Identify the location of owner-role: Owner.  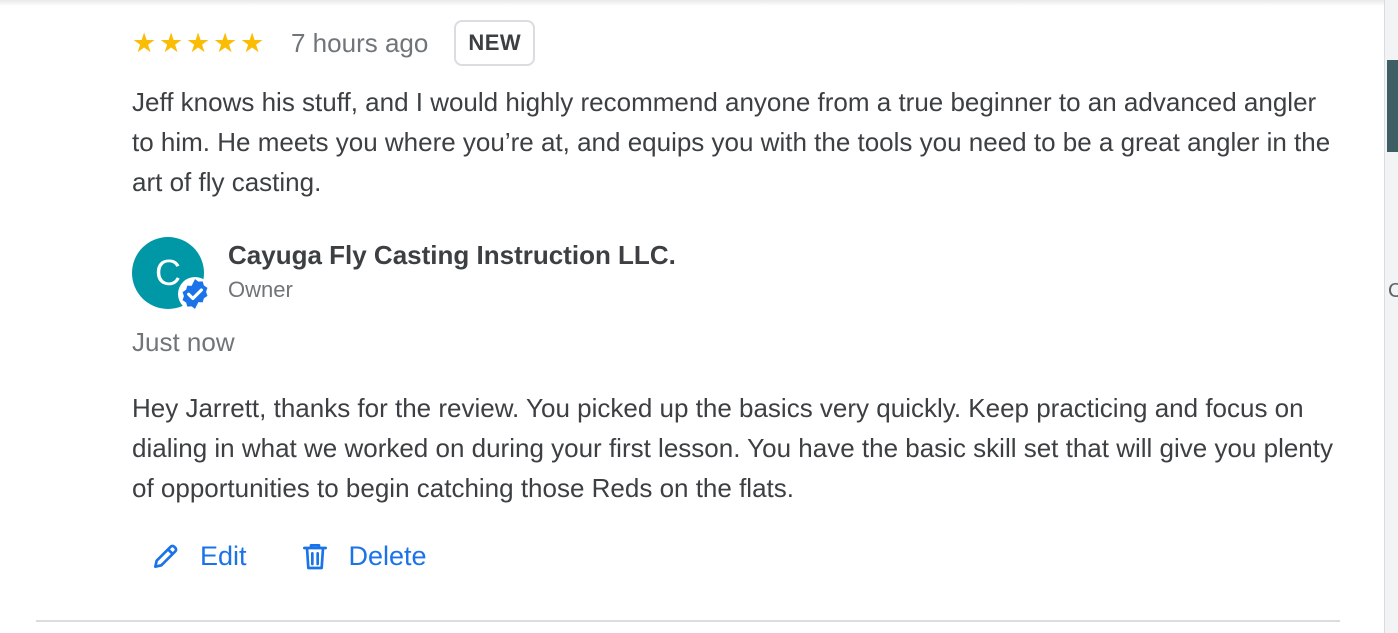
(260, 289).